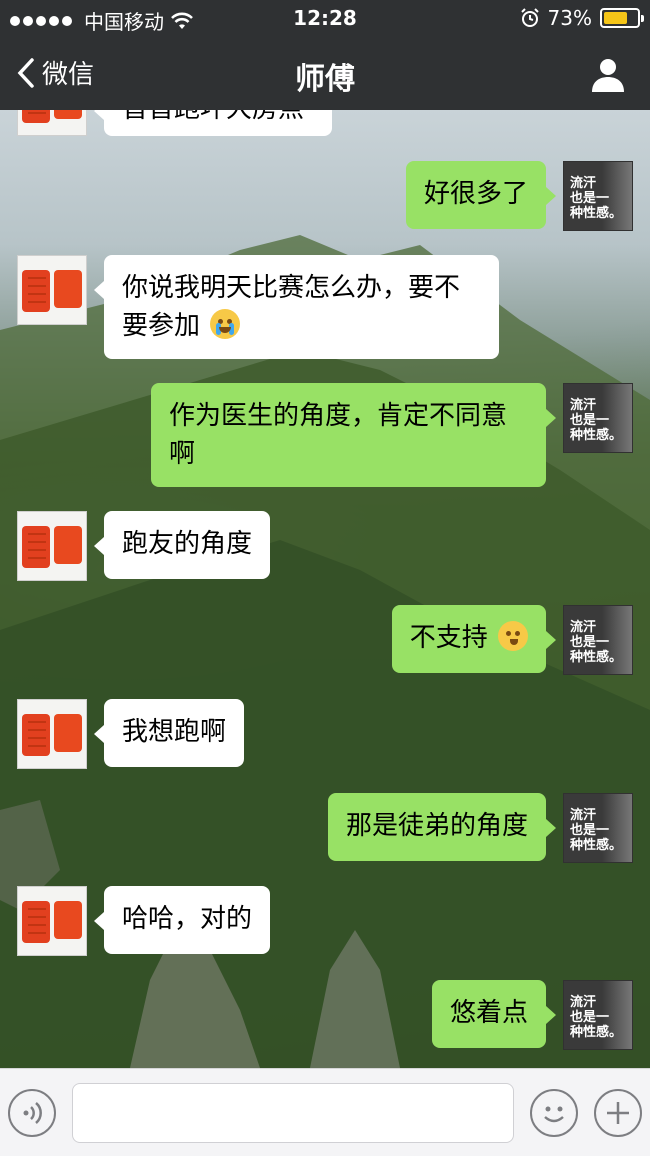 The image size is (650, 1156). What do you see at coordinates (291, 288) in the screenshot?
I see `message-text-line: 你说我明天比赛怎么办，要不` at bounding box center [291, 288].